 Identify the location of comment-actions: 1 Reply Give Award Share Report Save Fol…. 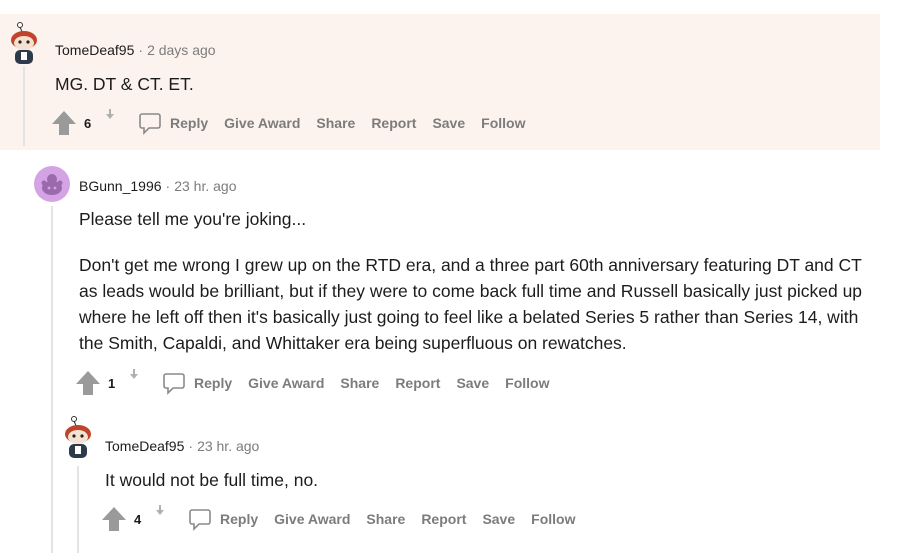
(311, 383).